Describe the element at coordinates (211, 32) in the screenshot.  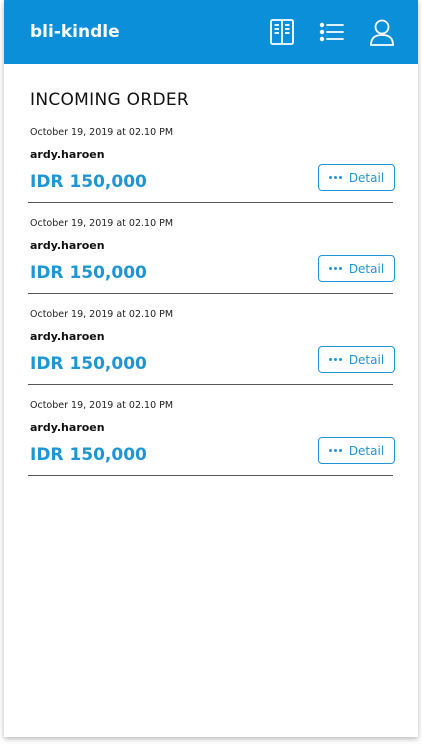
I see `app-header: bli-kindle` at that location.